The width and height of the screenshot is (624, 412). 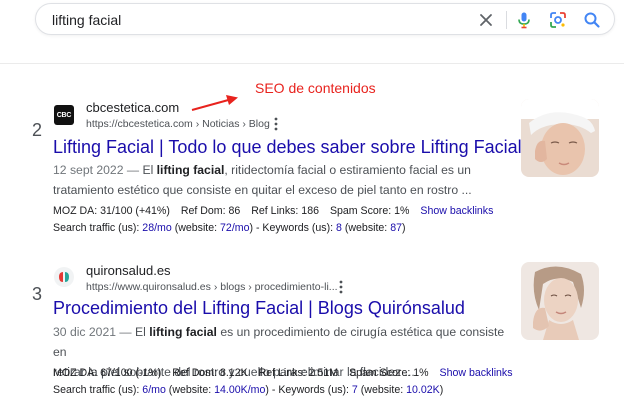 I want to click on kw-website-link: 87, so click(x=396, y=228).